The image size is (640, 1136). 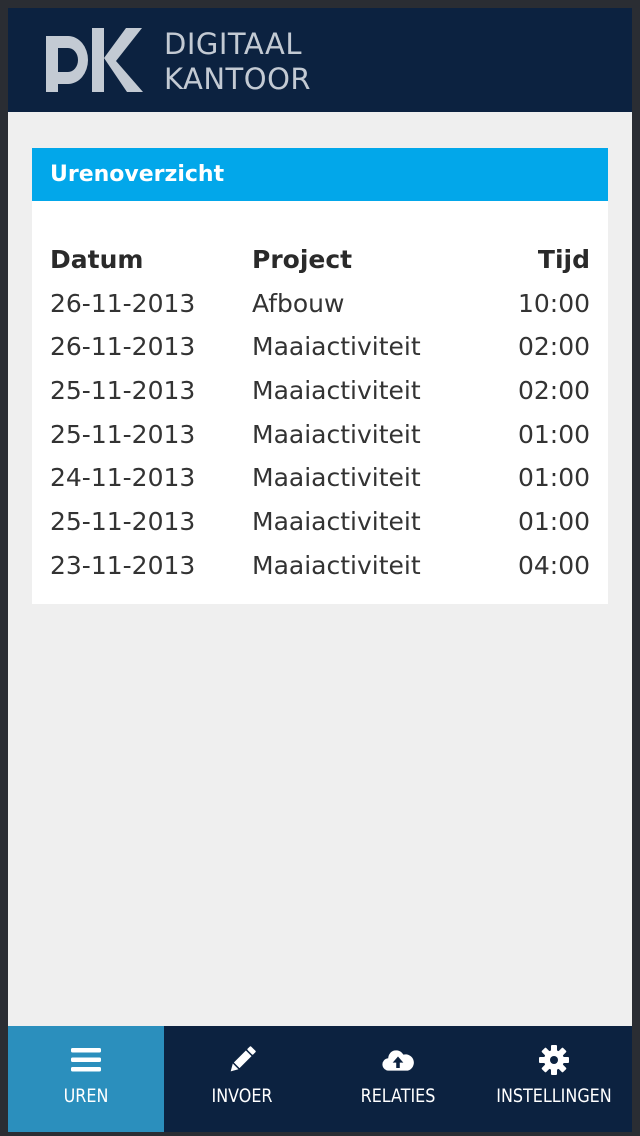 What do you see at coordinates (242, 1096) in the screenshot?
I see `tab-label-invoer: INVOER` at bounding box center [242, 1096].